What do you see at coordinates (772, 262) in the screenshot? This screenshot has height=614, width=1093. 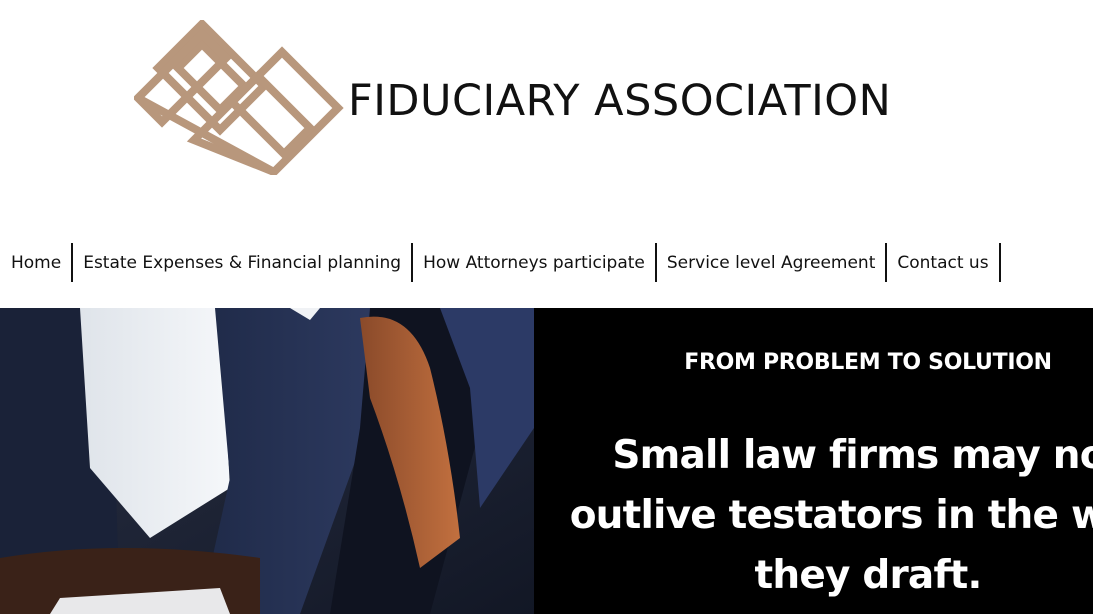 I see `nav-item-service-level-agreement: Service level Agreement` at bounding box center [772, 262].